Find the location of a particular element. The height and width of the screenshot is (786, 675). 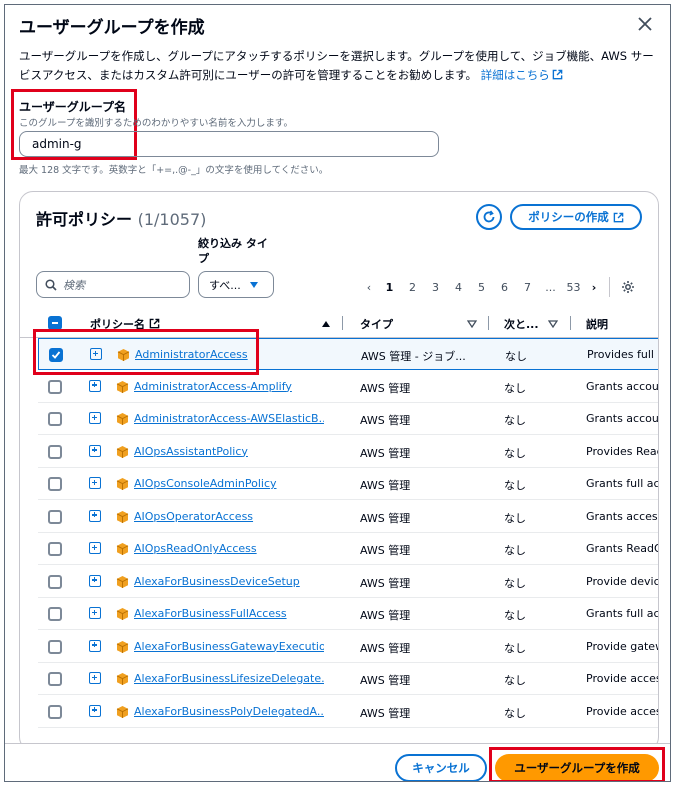

policy-search-input: 検索 is located at coordinates (113, 284).